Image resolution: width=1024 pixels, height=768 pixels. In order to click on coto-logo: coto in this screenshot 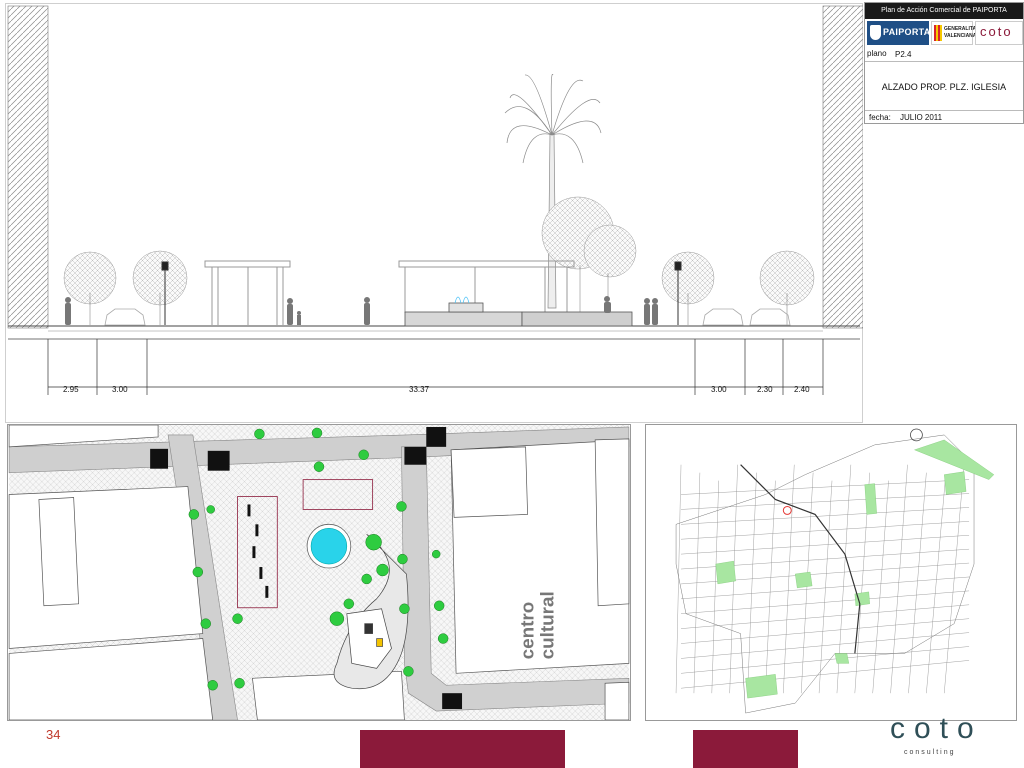, I will do `click(999, 33)`.